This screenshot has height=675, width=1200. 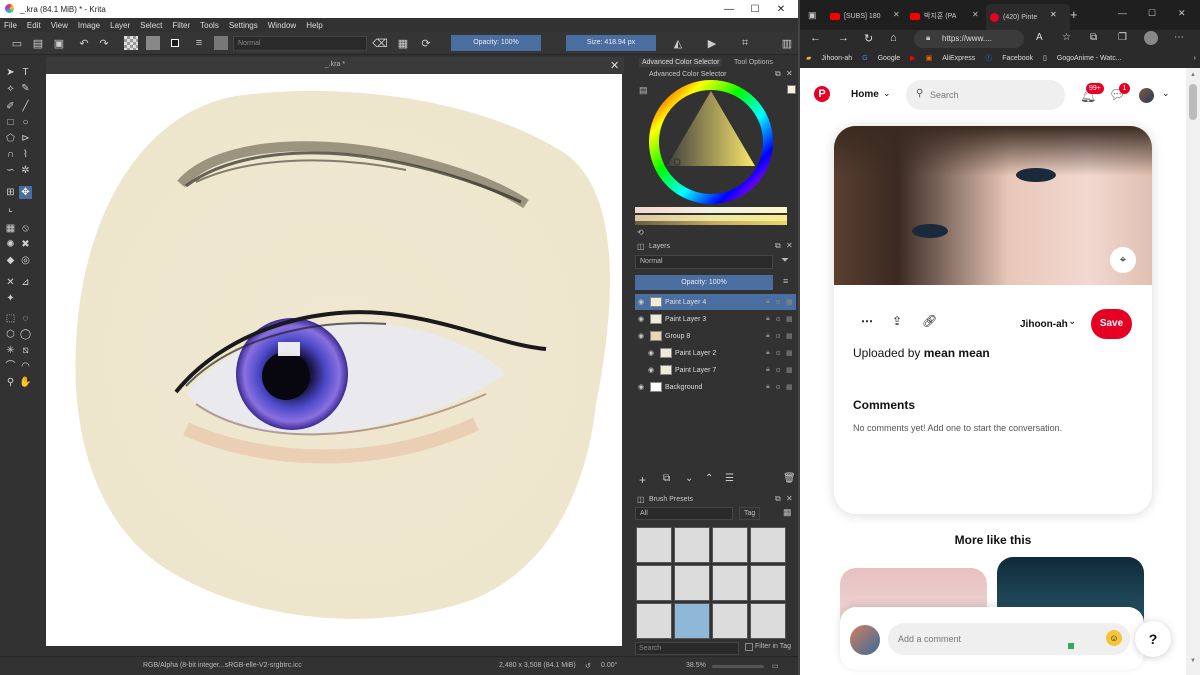 I want to click on fg-color-swatch, so click(x=791, y=89).